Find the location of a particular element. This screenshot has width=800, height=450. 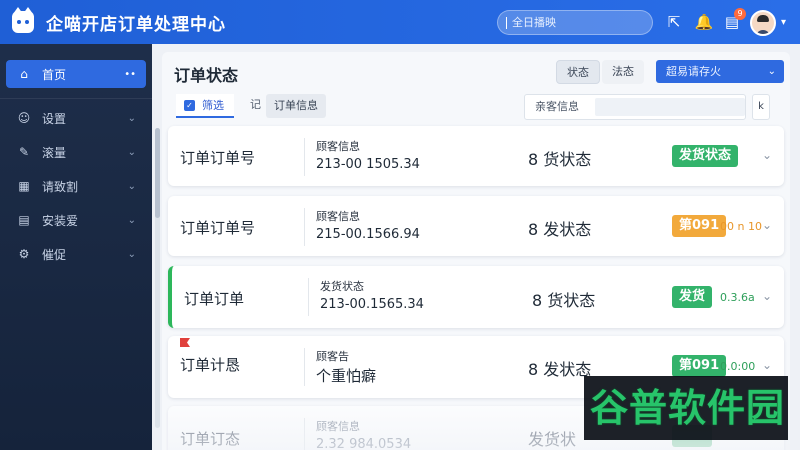

sidebar-item-schedule: ▦ 请致割 ⌄ is located at coordinates (76, 186).